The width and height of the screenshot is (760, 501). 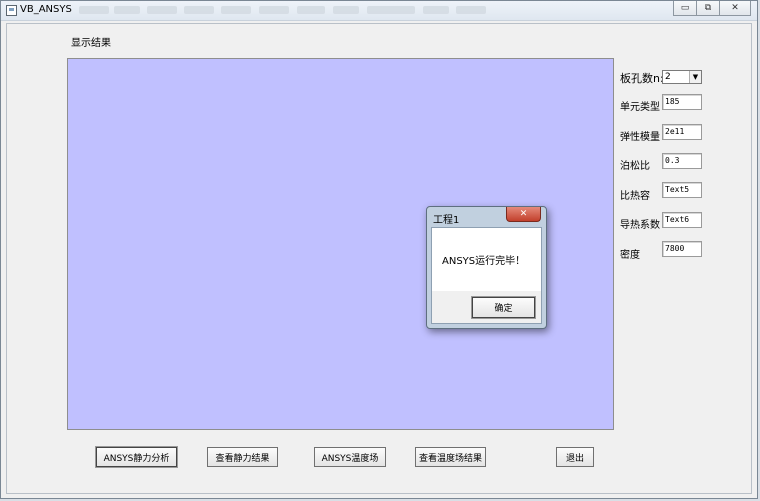 I want to click on title-bar: VB_ANSYS ▭ ⧉ ✕, so click(x=379, y=11).